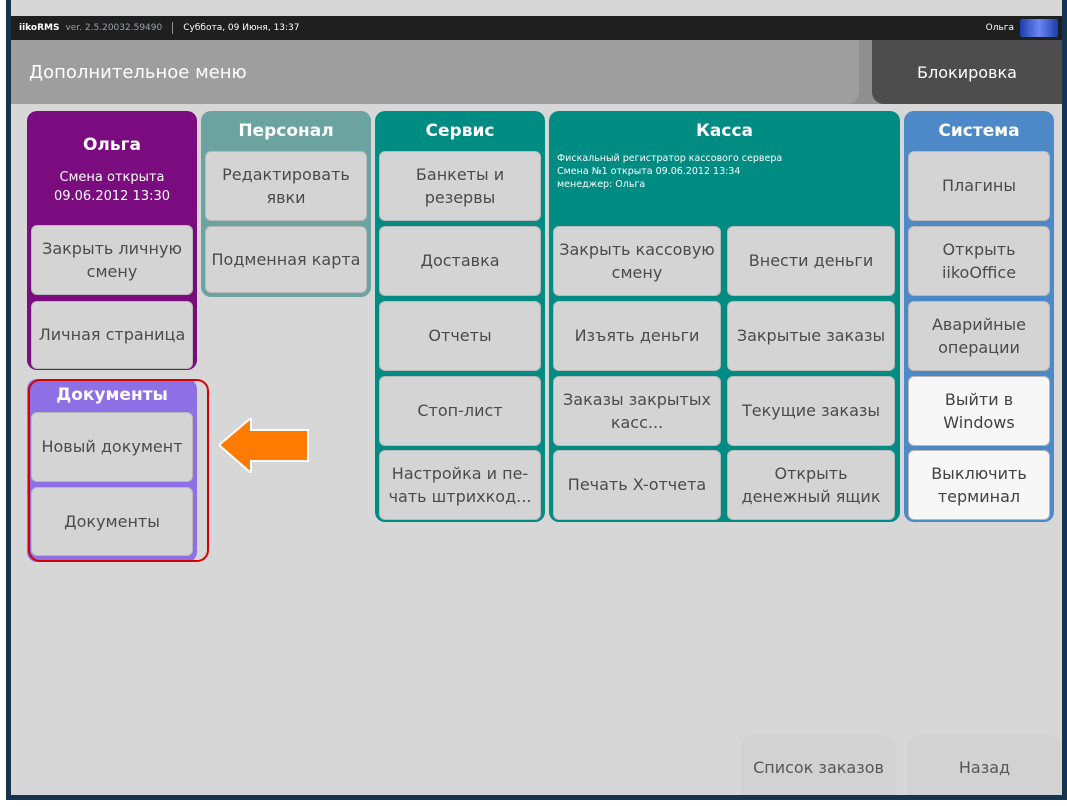  What do you see at coordinates (264, 445) in the screenshot?
I see `orange-arrow-icon` at bounding box center [264, 445].